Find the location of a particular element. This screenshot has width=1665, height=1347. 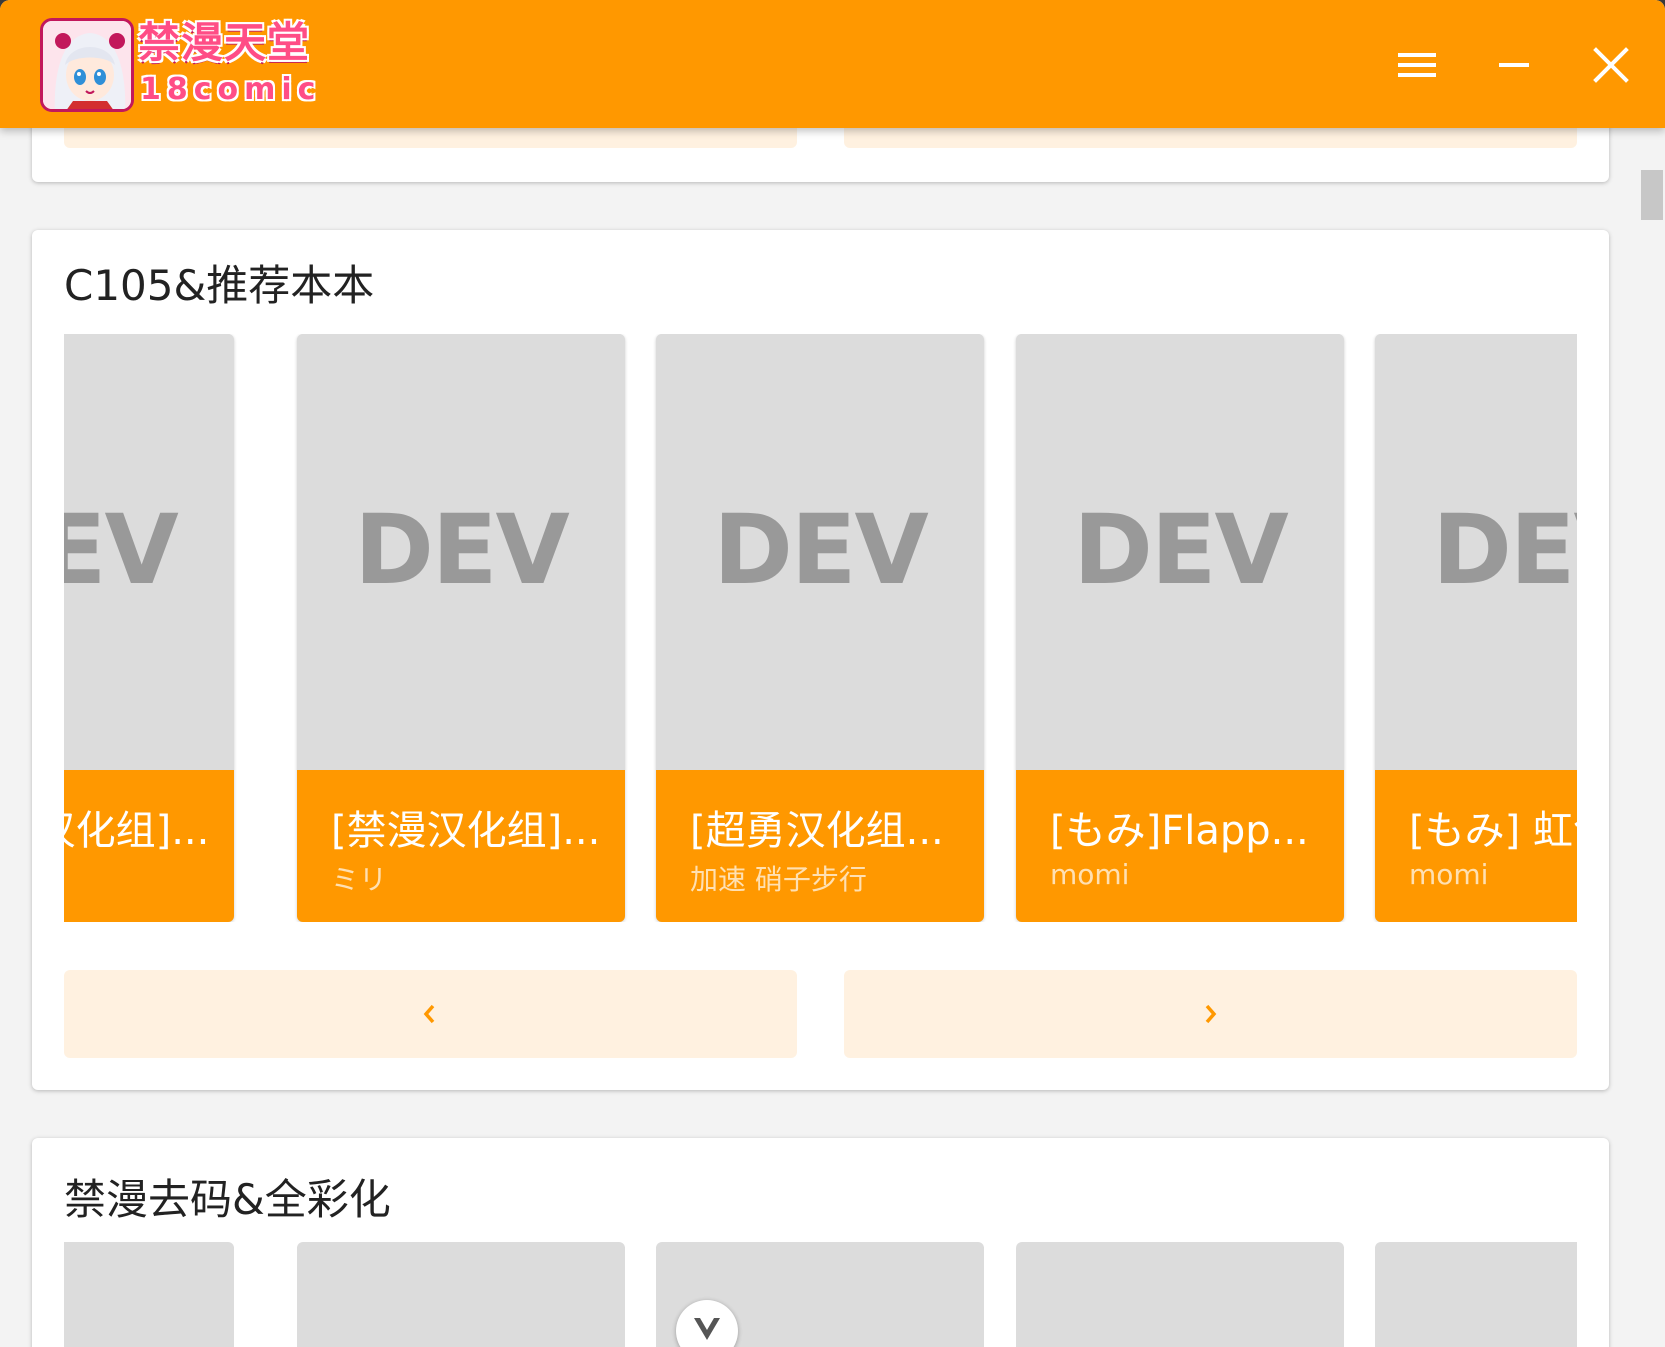

section-title: 禁漫去码&全彩化 is located at coordinates (227, 1199).